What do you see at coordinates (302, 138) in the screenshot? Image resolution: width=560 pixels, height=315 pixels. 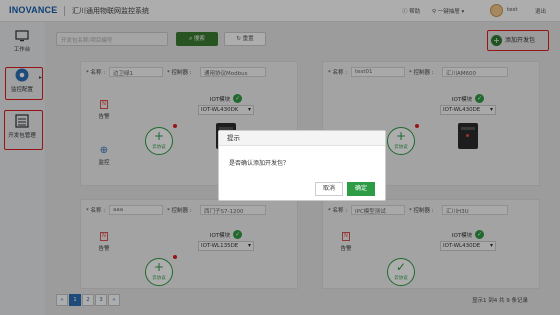 I see `dialog-title: 提示` at bounding box center [302, 138].